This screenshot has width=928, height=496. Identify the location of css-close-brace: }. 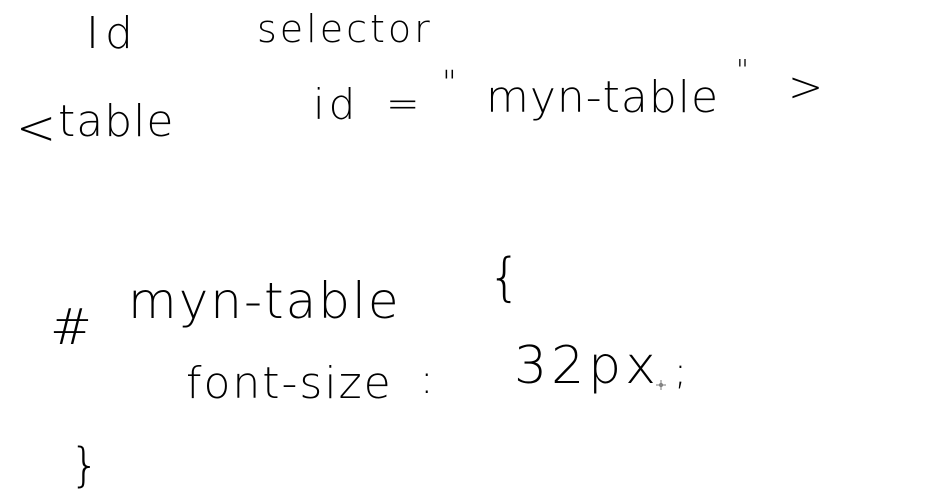
(86, 465).